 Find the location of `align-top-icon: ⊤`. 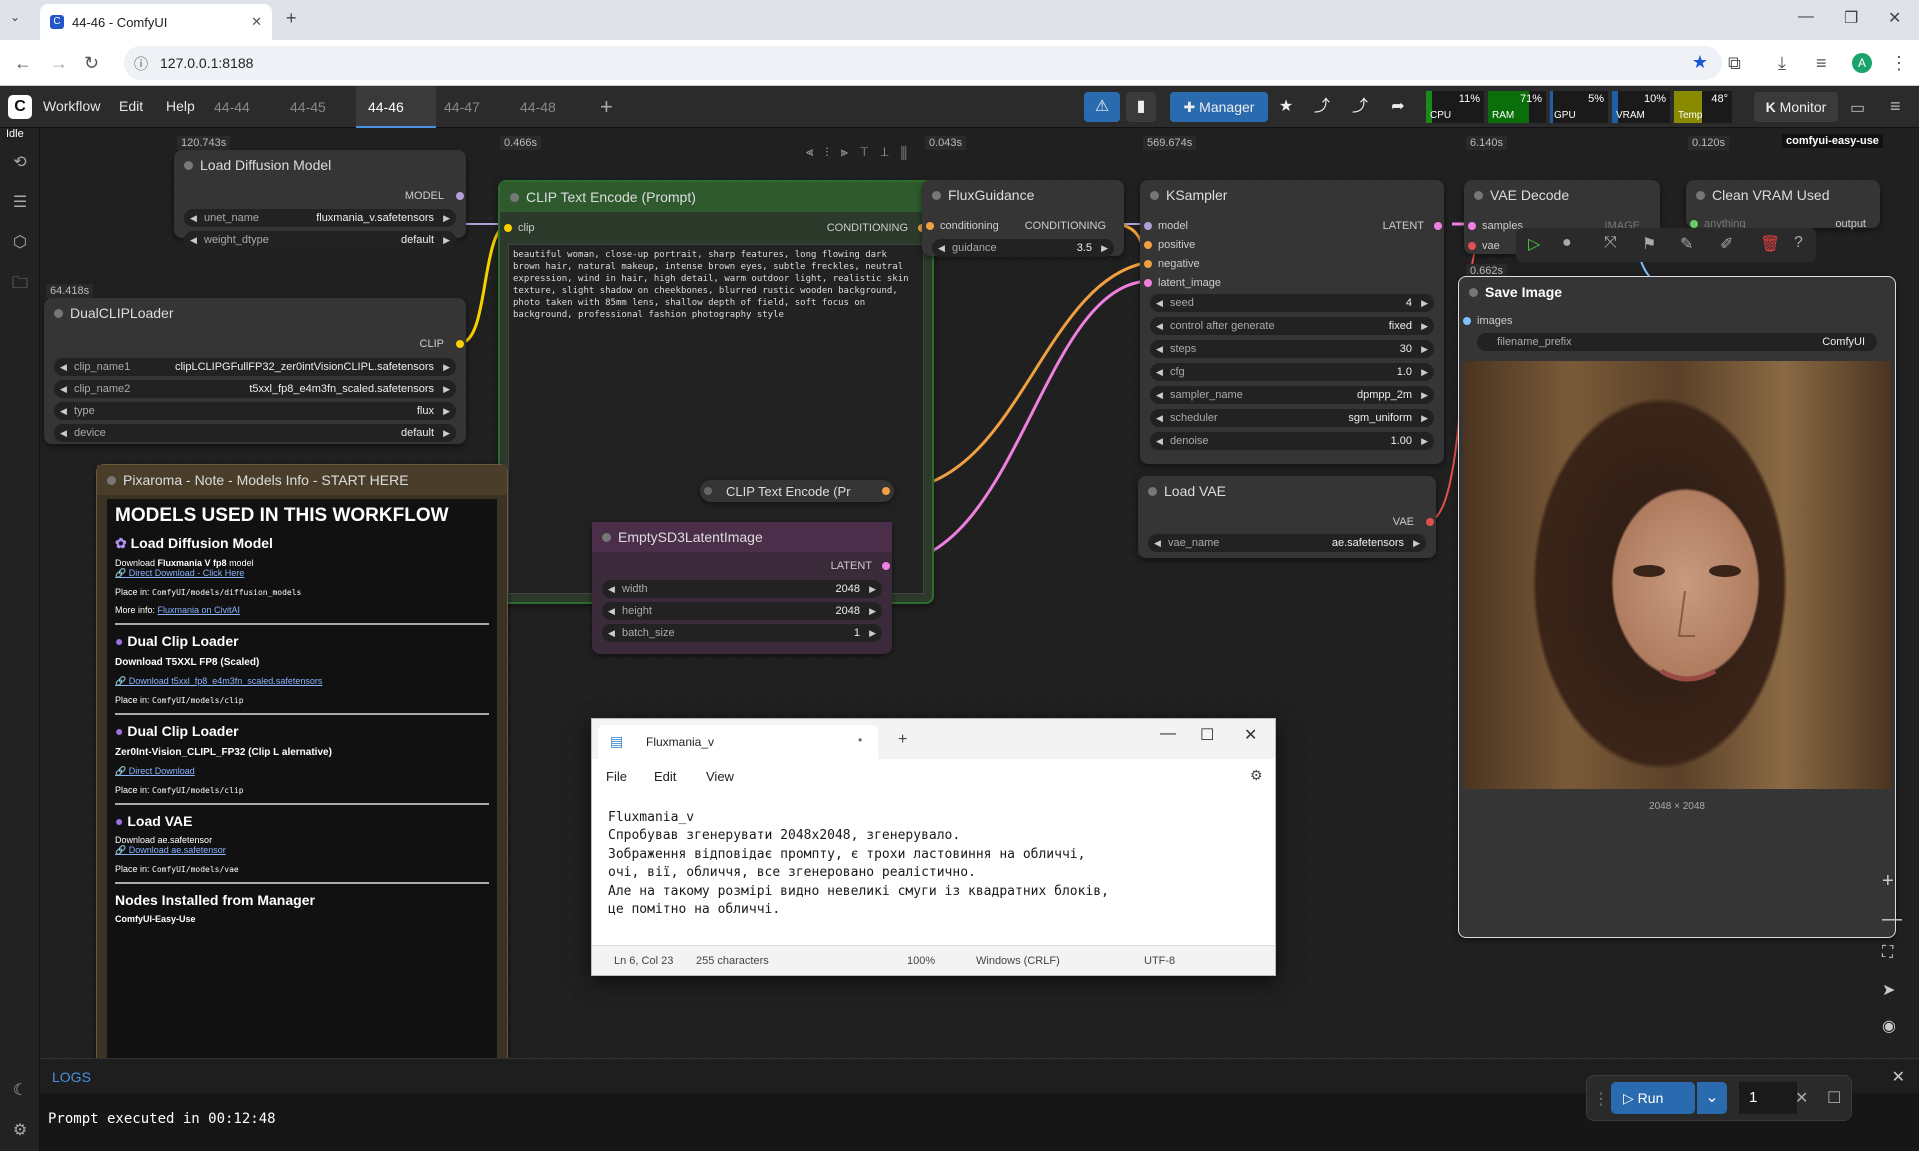

align-top-icon: ⊤ is located at coordinates (870, 151).